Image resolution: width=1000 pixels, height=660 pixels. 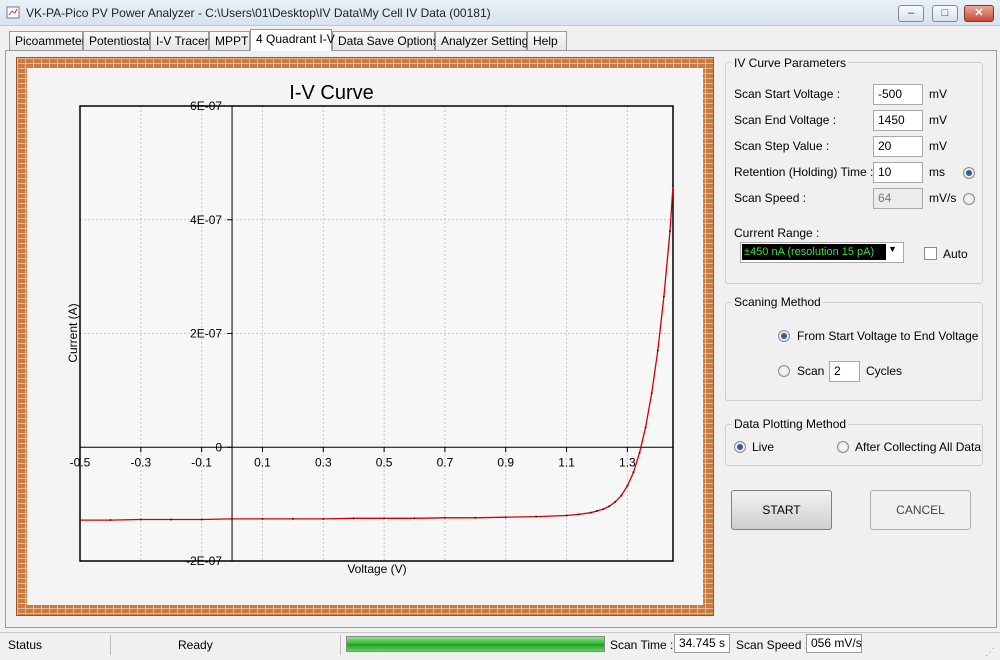 What do you see at coordinates (898, 198) in the screenshot?
I see `scan-speed-input: 64` at bounding box center [898, 198].